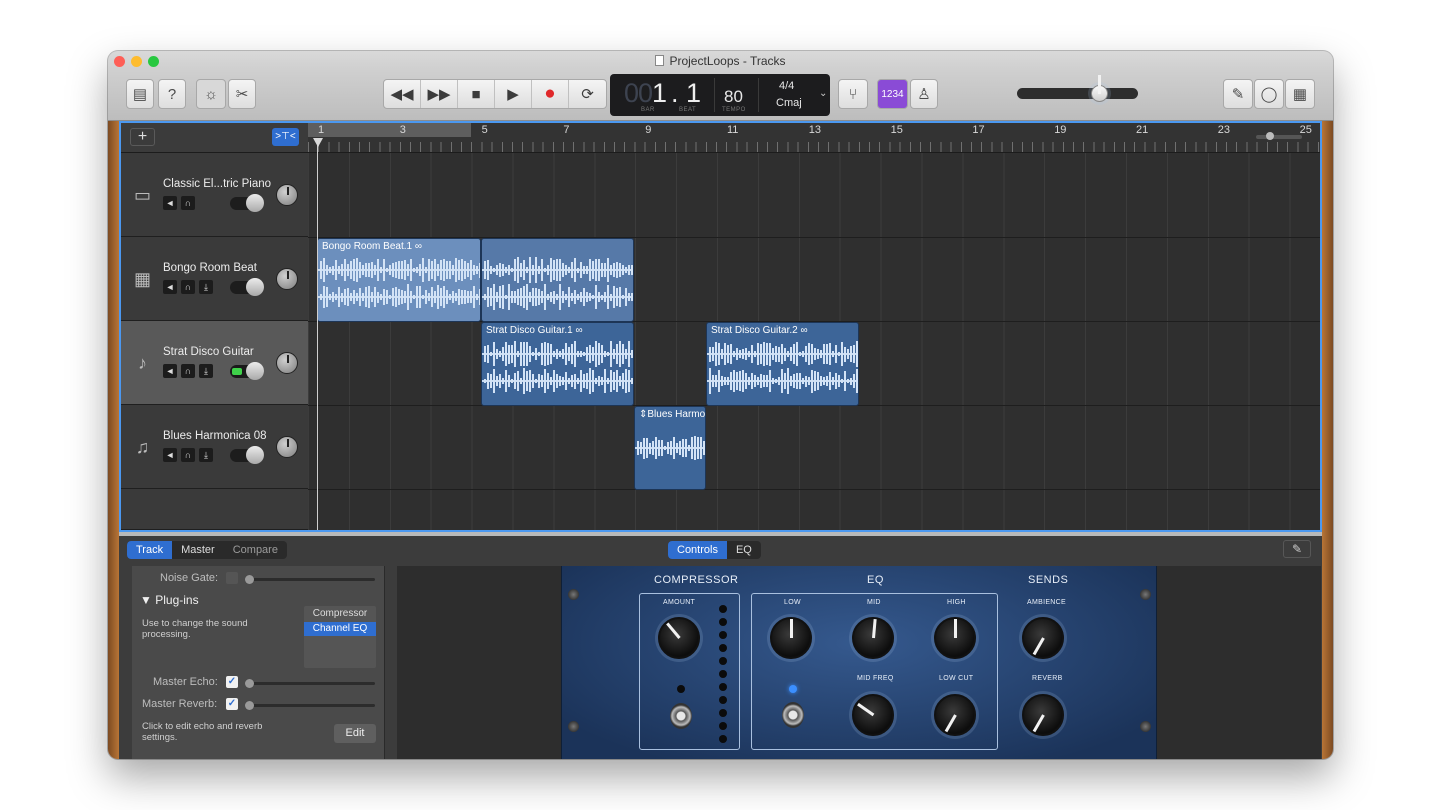  Describe the element at coordinates (439, 94) in the screenshot. I see `fast-forward-button: ▶▶` at that location.